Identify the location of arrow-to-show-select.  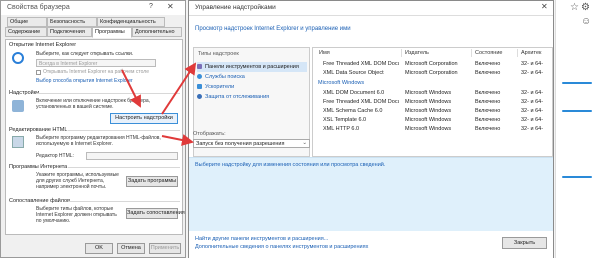
(177, 140).